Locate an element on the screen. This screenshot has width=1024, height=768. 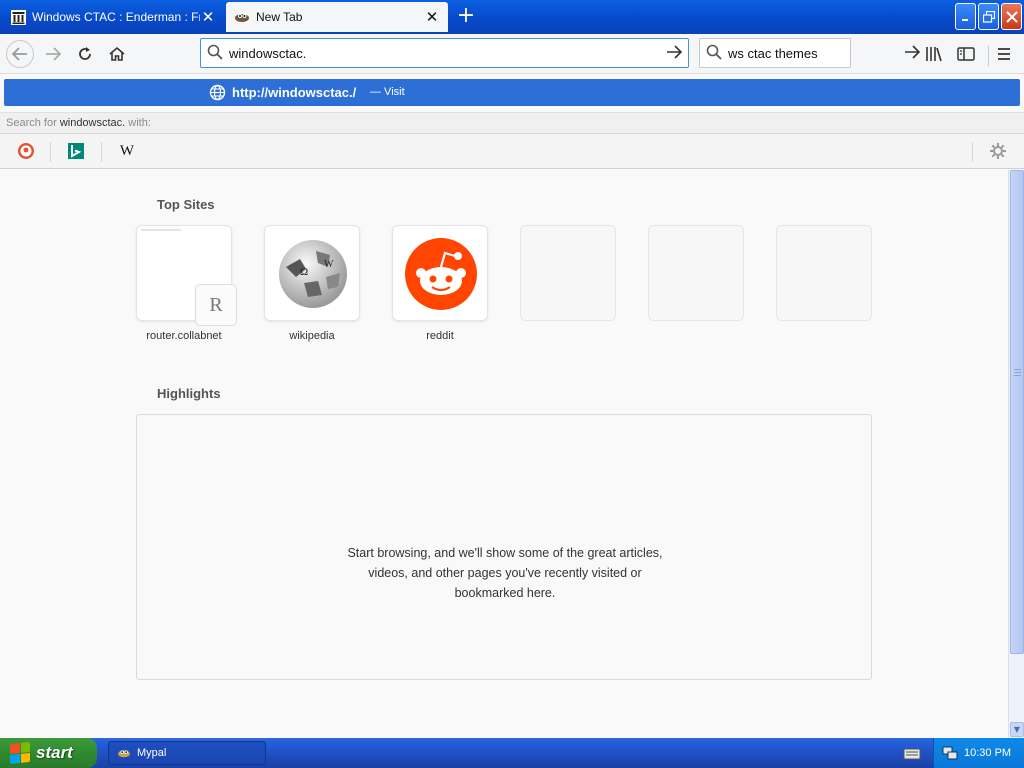
navigation-toolbar is located at coordinates (512, 54).